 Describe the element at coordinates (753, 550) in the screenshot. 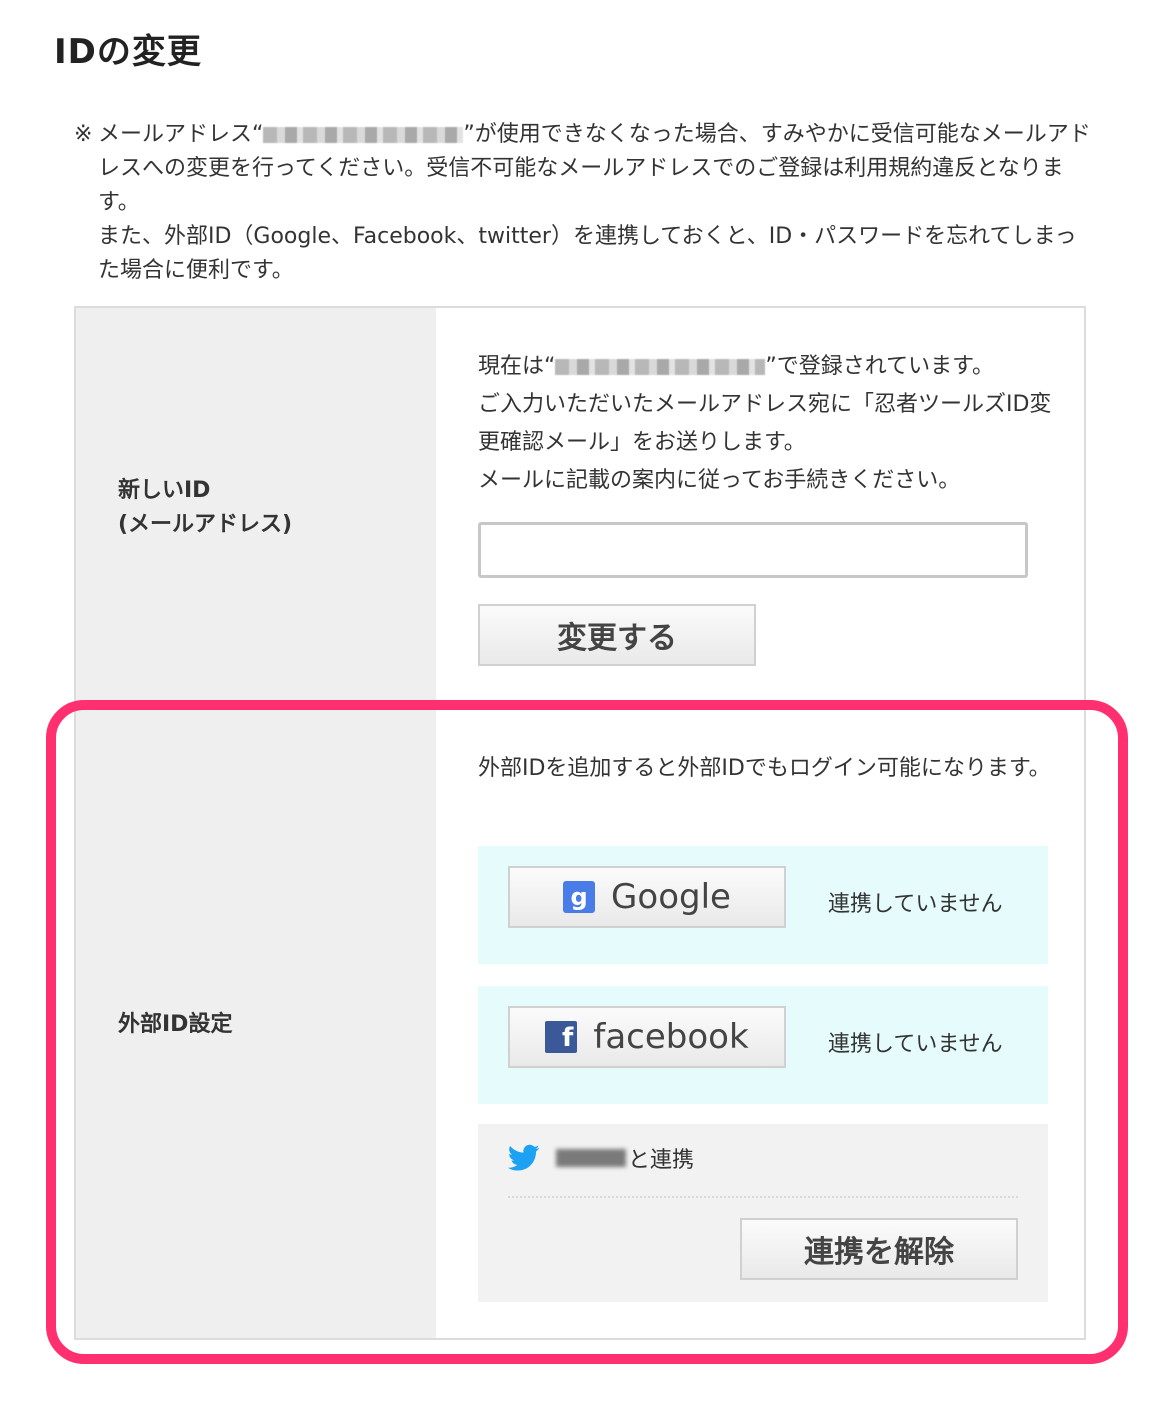

I see `new-email-input` at that location.